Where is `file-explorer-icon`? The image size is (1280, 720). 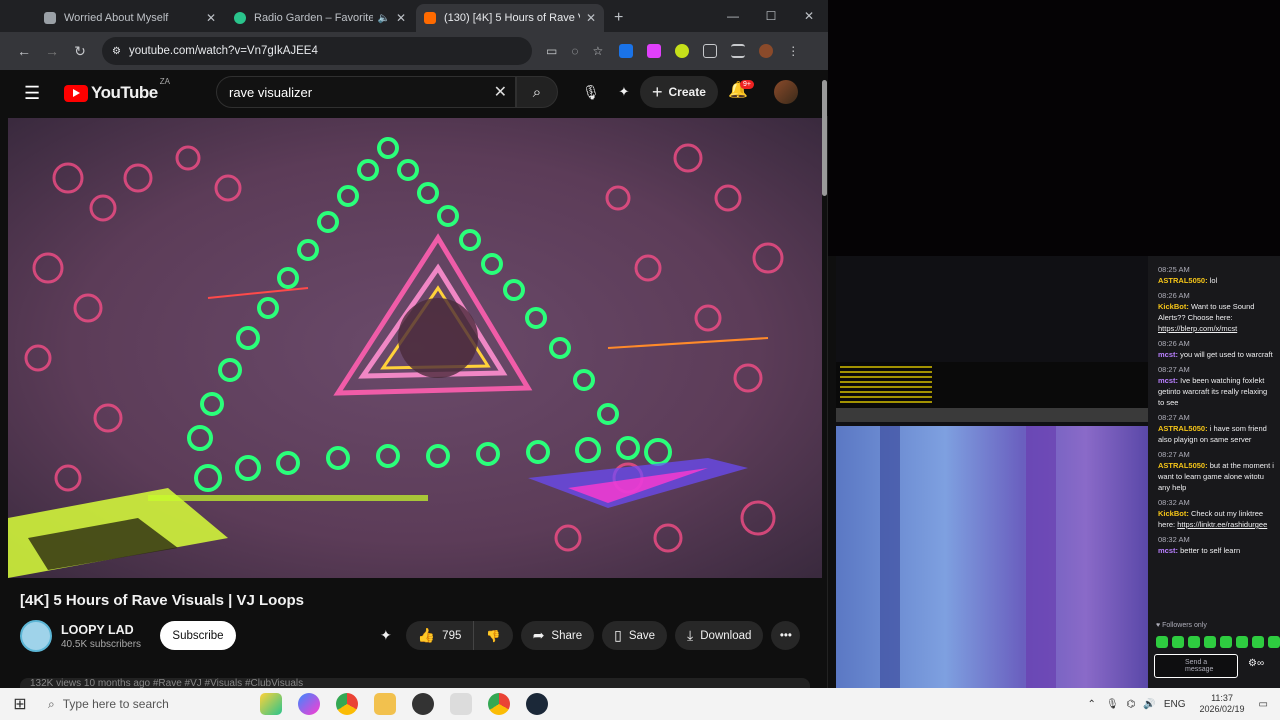
file-explorer-icon is located at coordinates (385, 704).